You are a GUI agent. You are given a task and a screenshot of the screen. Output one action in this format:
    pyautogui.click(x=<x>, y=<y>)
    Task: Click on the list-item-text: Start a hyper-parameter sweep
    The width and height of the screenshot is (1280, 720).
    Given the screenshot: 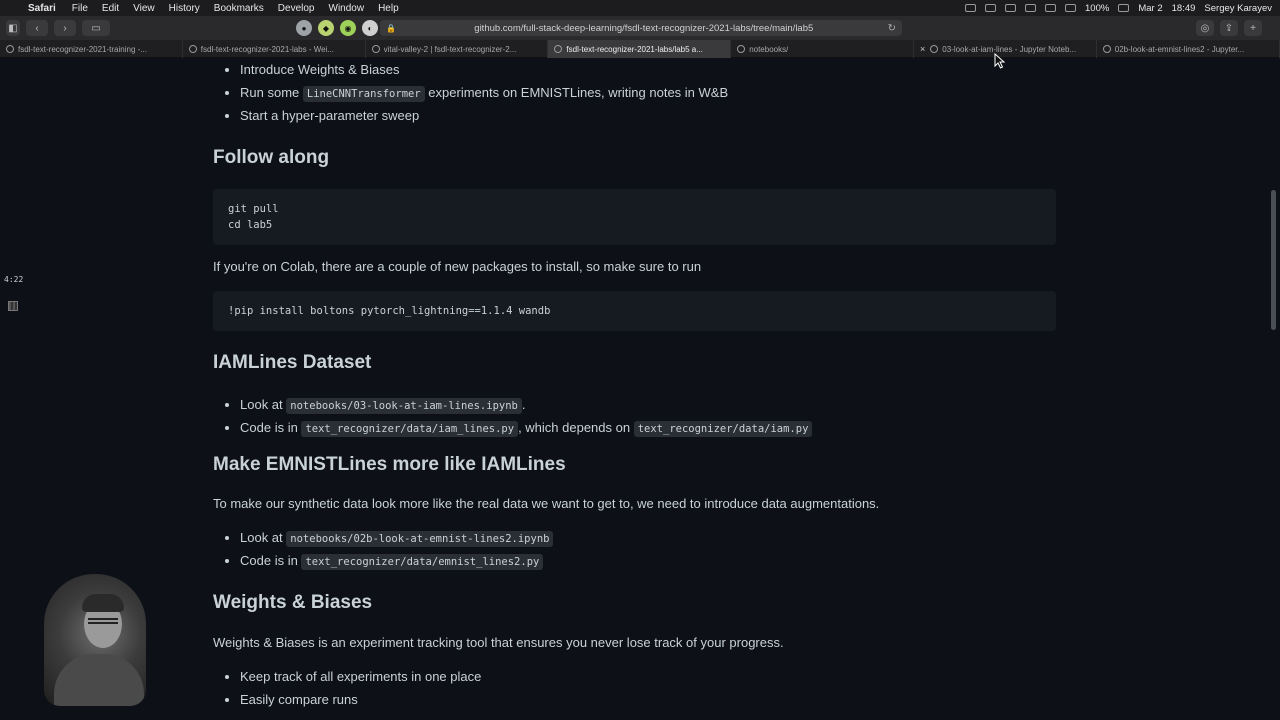 What is the action you would take?
    pyautogui.click(x=330, y=115)
    